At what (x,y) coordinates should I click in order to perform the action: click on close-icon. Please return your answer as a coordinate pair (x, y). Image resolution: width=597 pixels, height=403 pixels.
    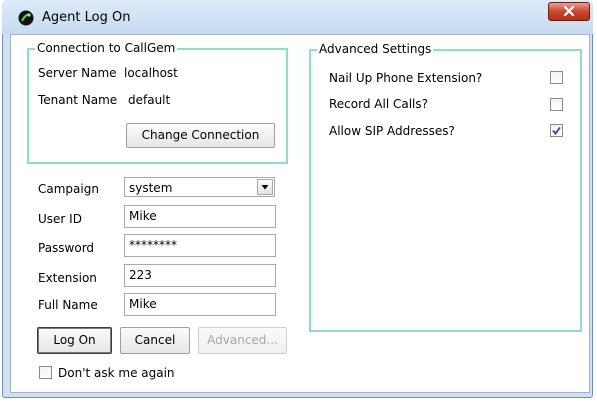
    Looking at the image, I should click on (569, 11).